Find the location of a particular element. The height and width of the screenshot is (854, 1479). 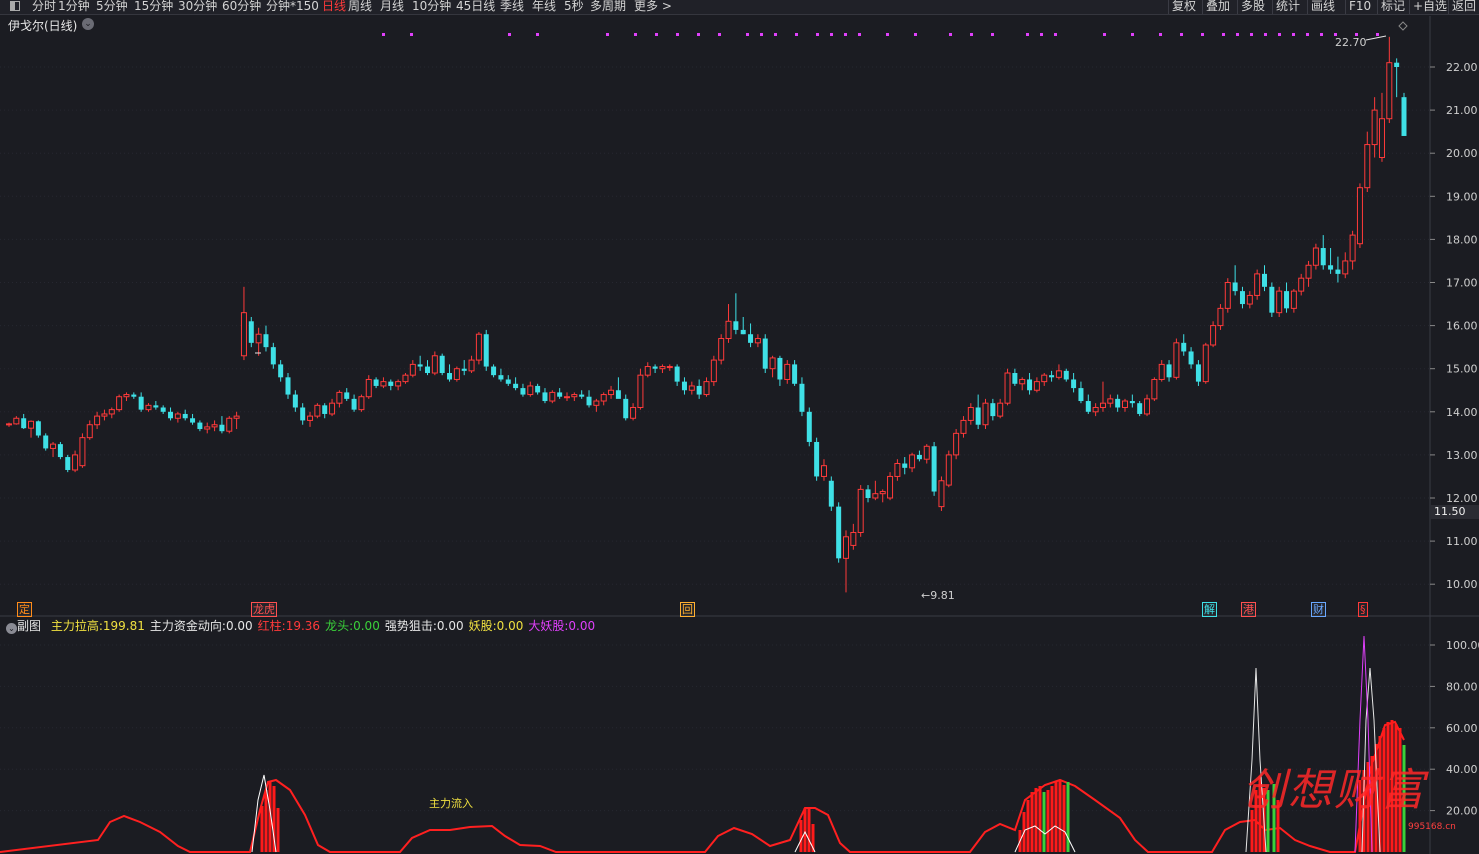

sub-chart-menu-icon: ⌄ is located at coordinates (11, 628).